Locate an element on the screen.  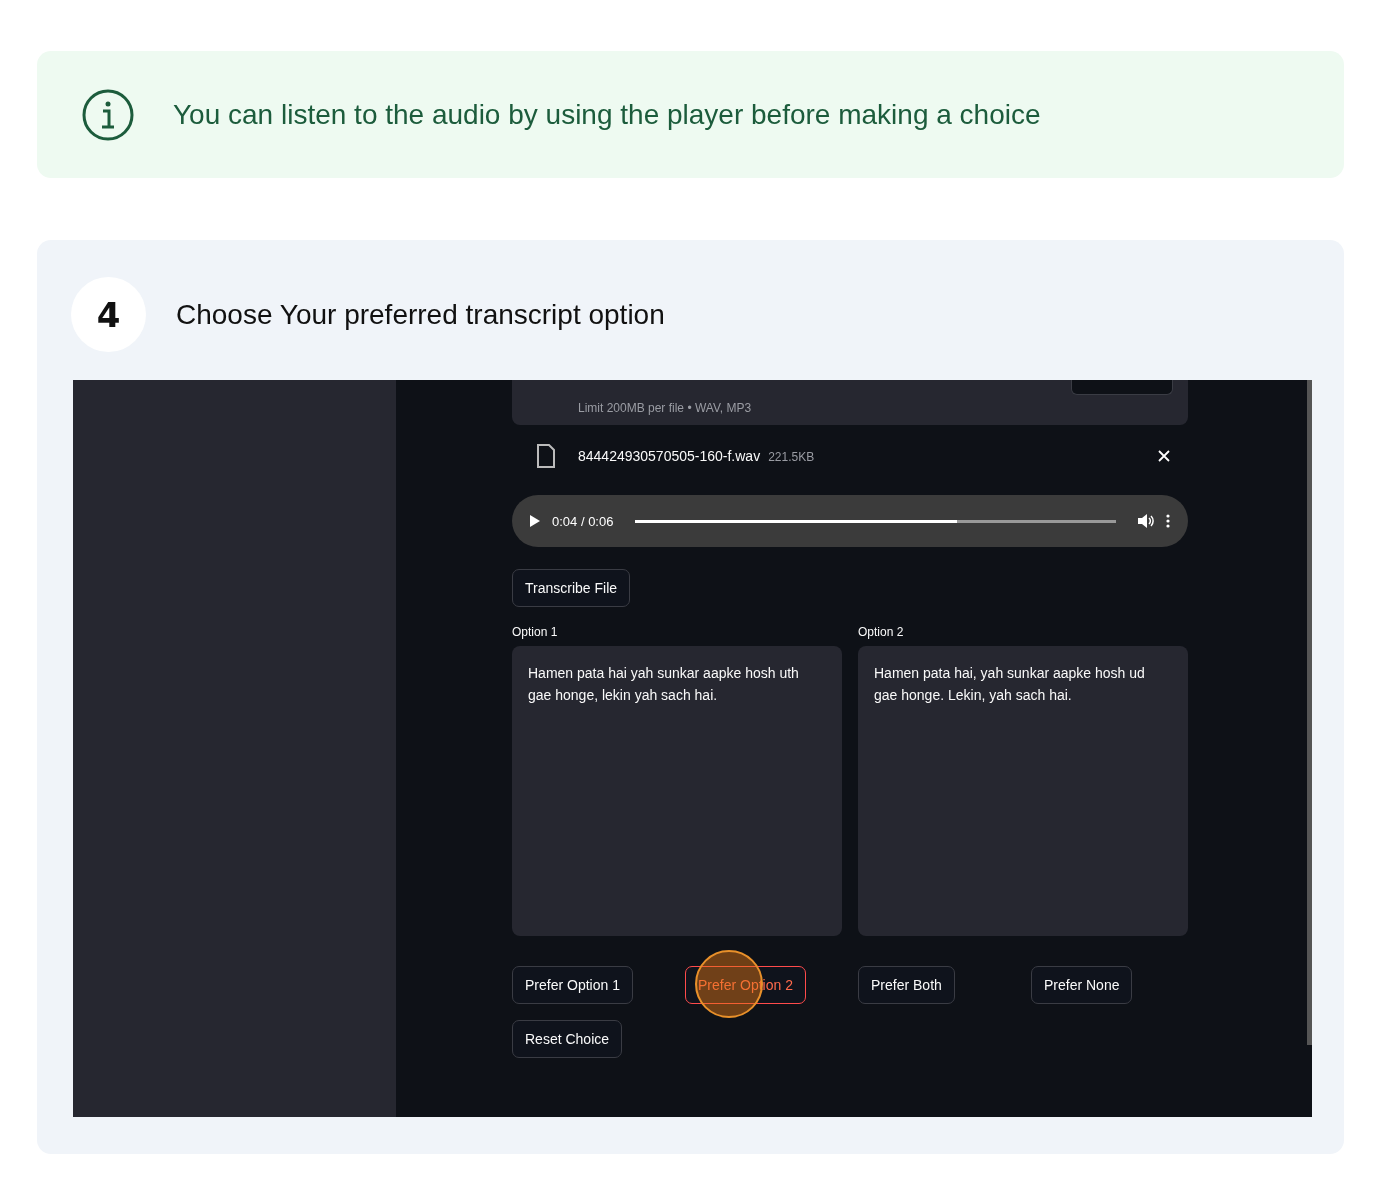
upload-limit-text: Limit 200MB per file • WAV, MP3 is located at coordinates (665, 408).